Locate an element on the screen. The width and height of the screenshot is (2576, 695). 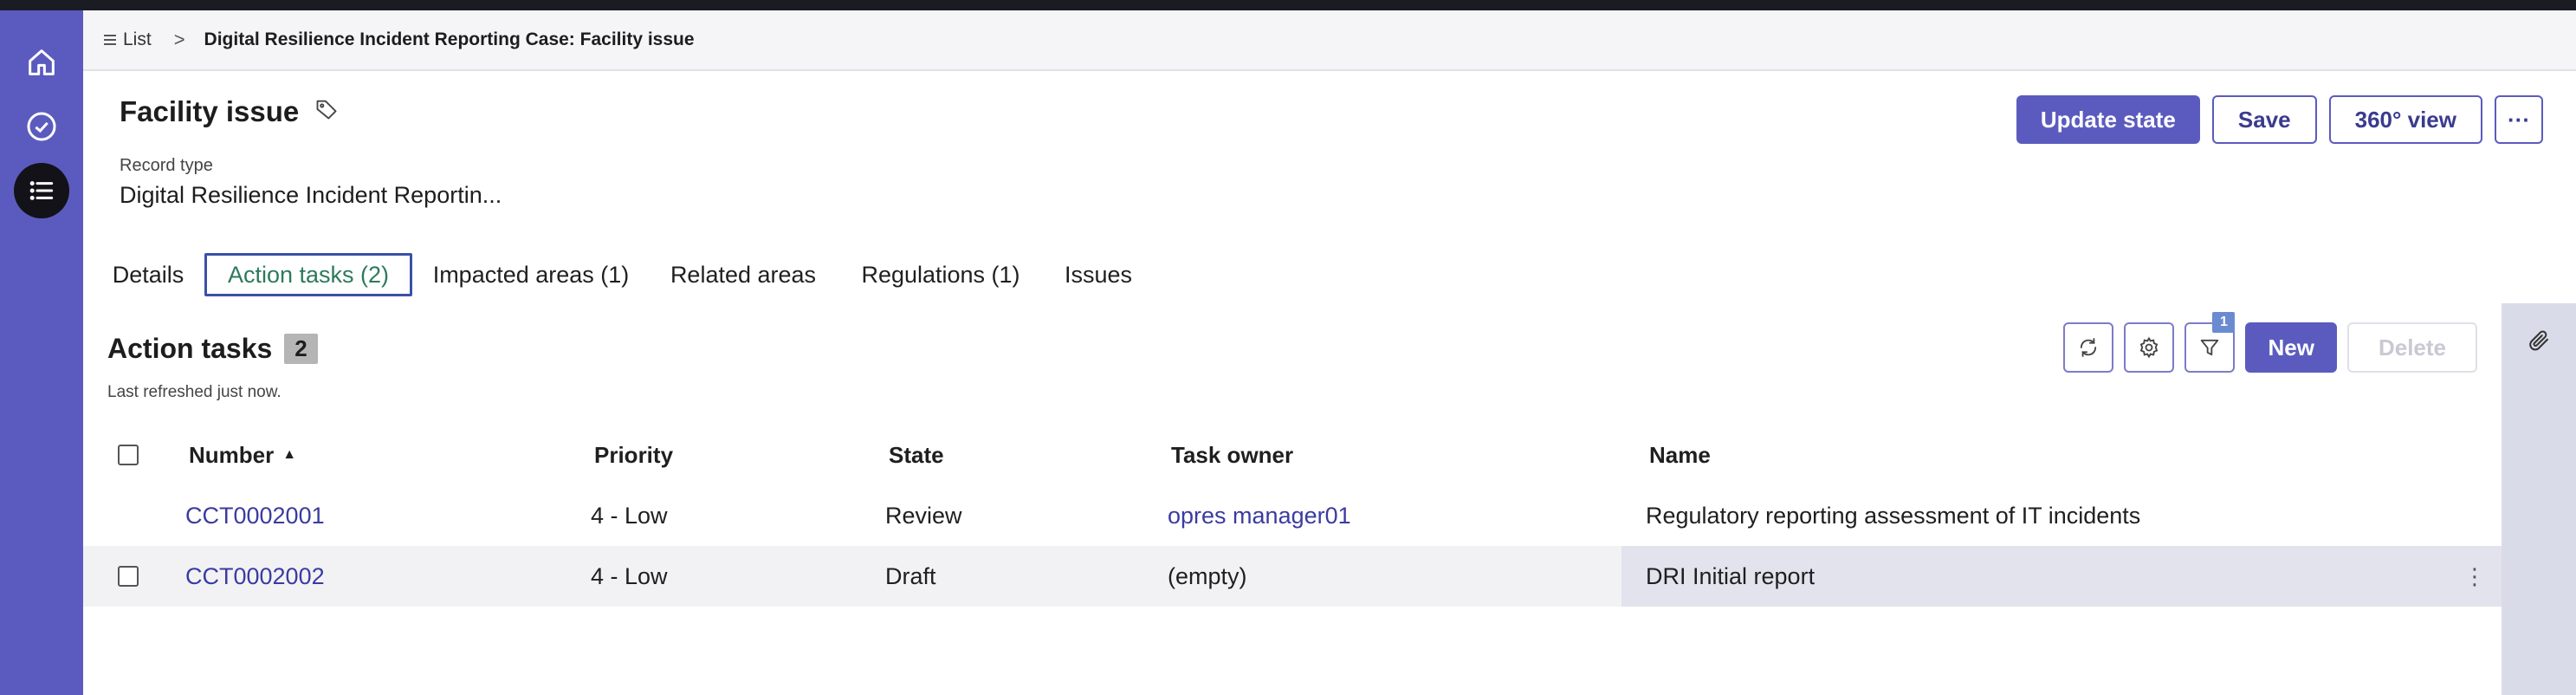
paperclip-icon is located at coordinates (2539, 341).